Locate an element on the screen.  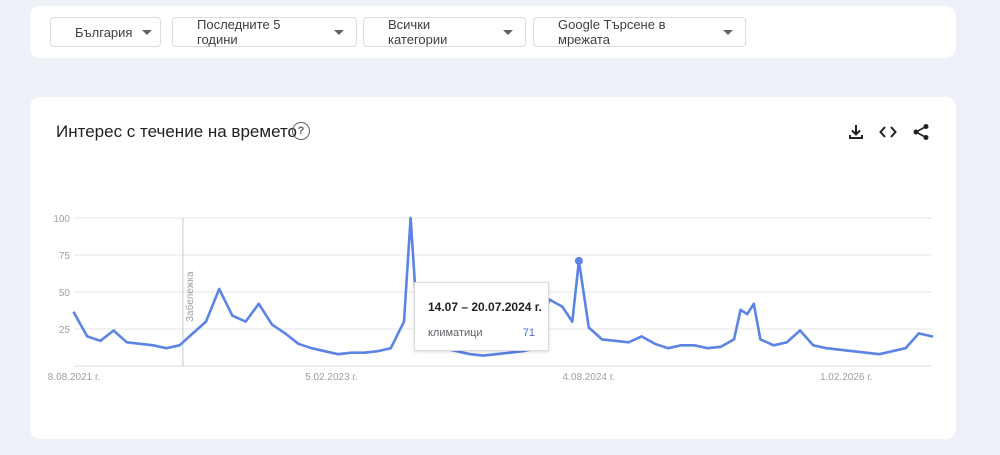
y-tick-label: 75 is located at coordinates (65, 256).